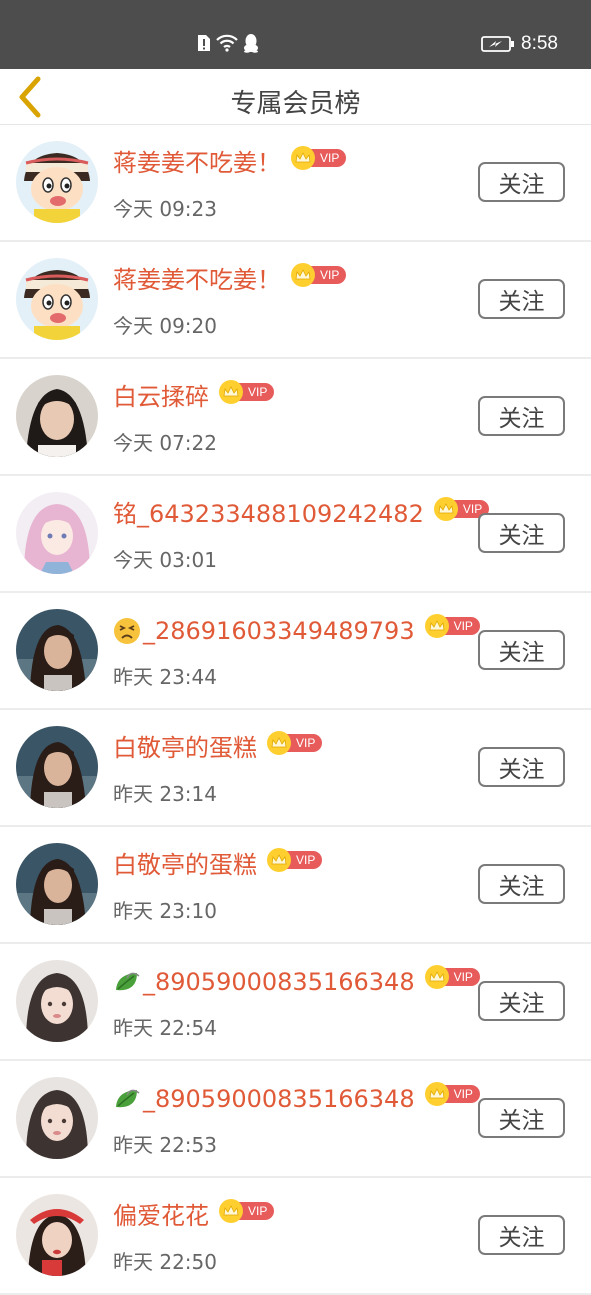 This screenshot has height=1295, width=591. I want to click on member-row: _89059000835166348 VIP 昨天 22:53 关注, so click(295, 1119).